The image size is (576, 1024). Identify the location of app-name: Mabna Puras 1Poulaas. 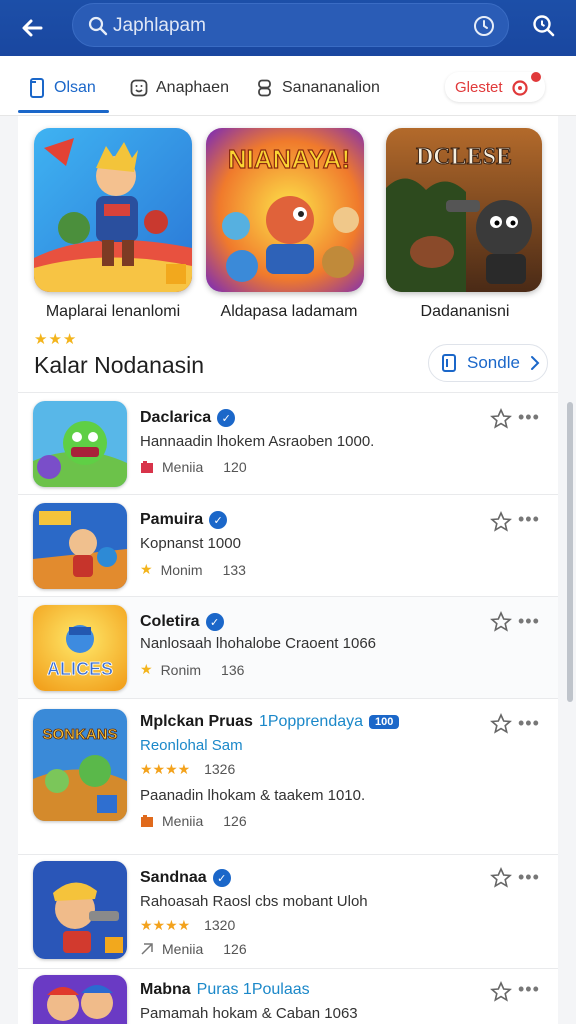
(225, 990).